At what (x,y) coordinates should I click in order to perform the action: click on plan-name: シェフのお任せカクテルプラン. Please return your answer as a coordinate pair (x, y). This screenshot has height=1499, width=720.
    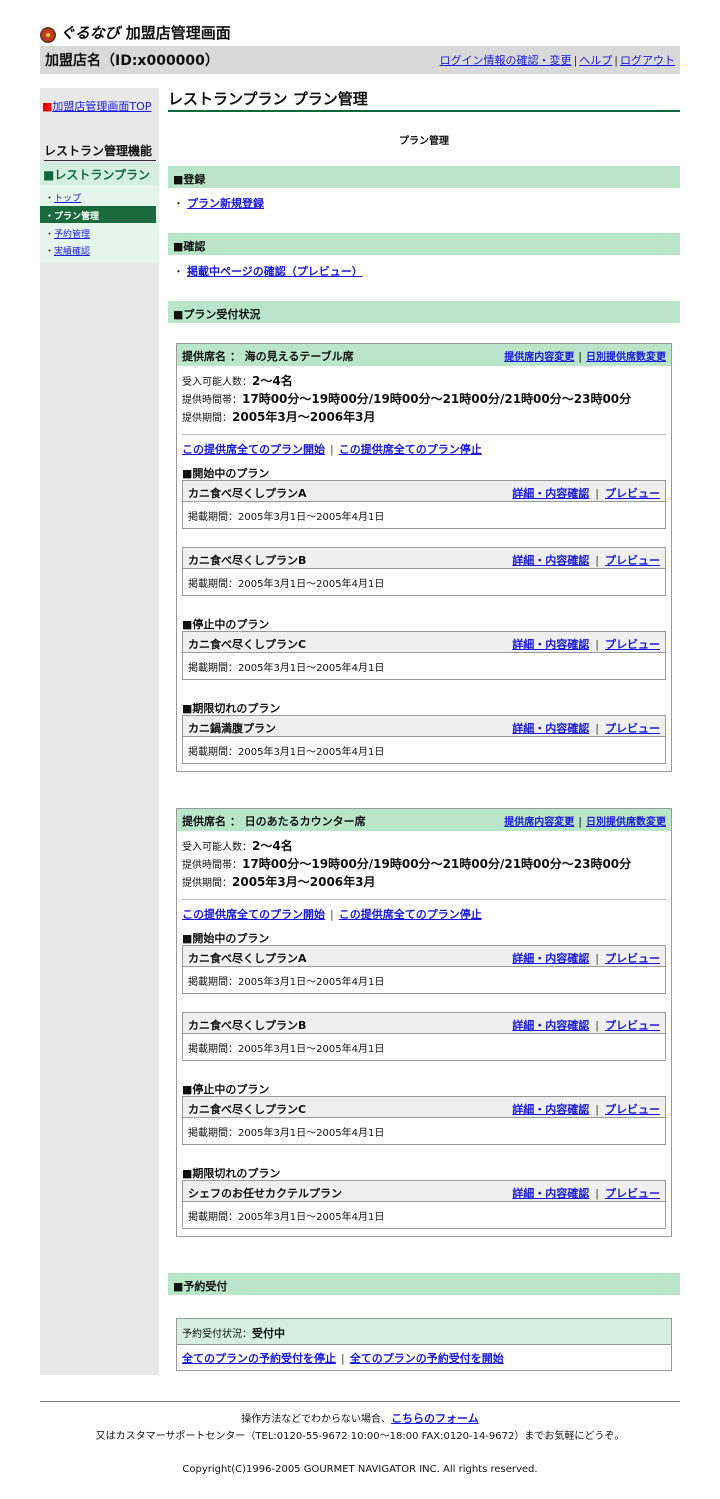
    Looking at the image, I should click on (265, 1193).